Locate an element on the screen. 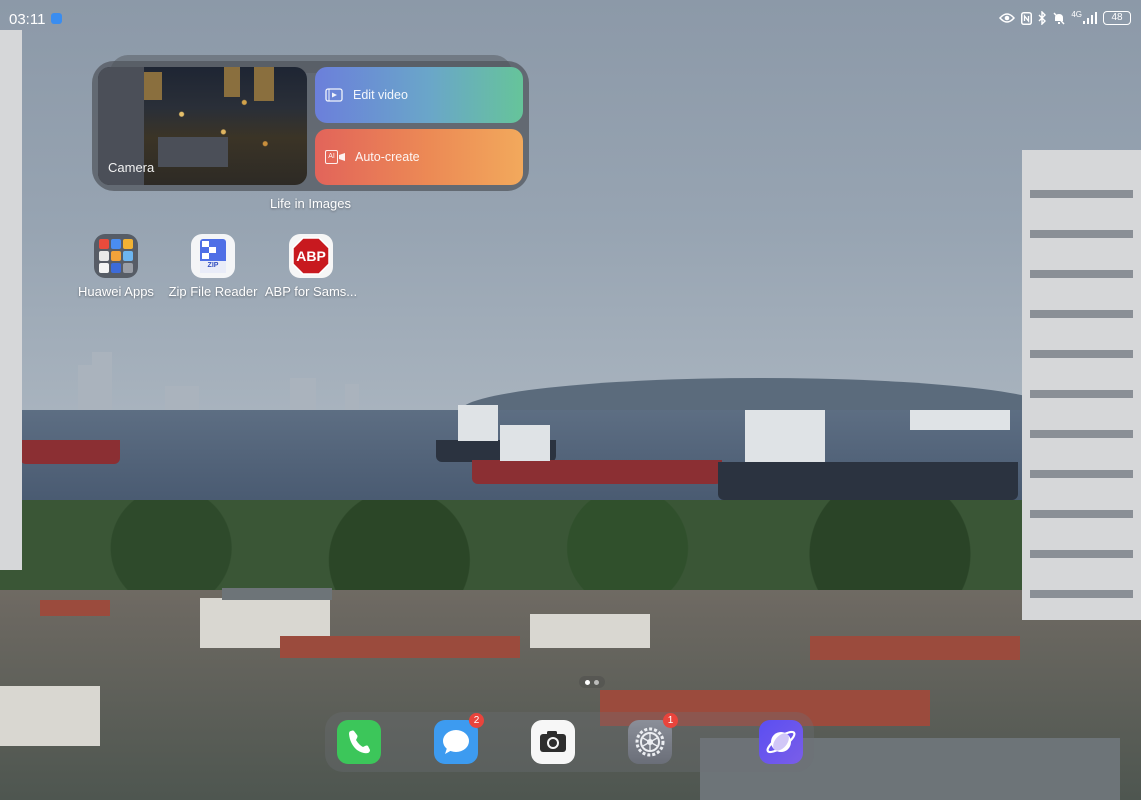 The width and height of the screenshot is (1141, 800). video-edit-icon is located at coordinates (334, 95).